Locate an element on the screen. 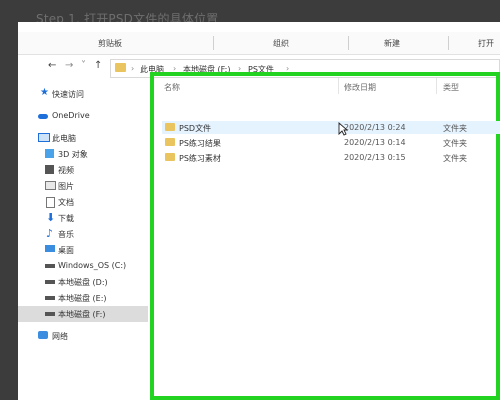 The width and height of the screenshot is (500, 400). cloud-icon is located at coordinates (43, 116).